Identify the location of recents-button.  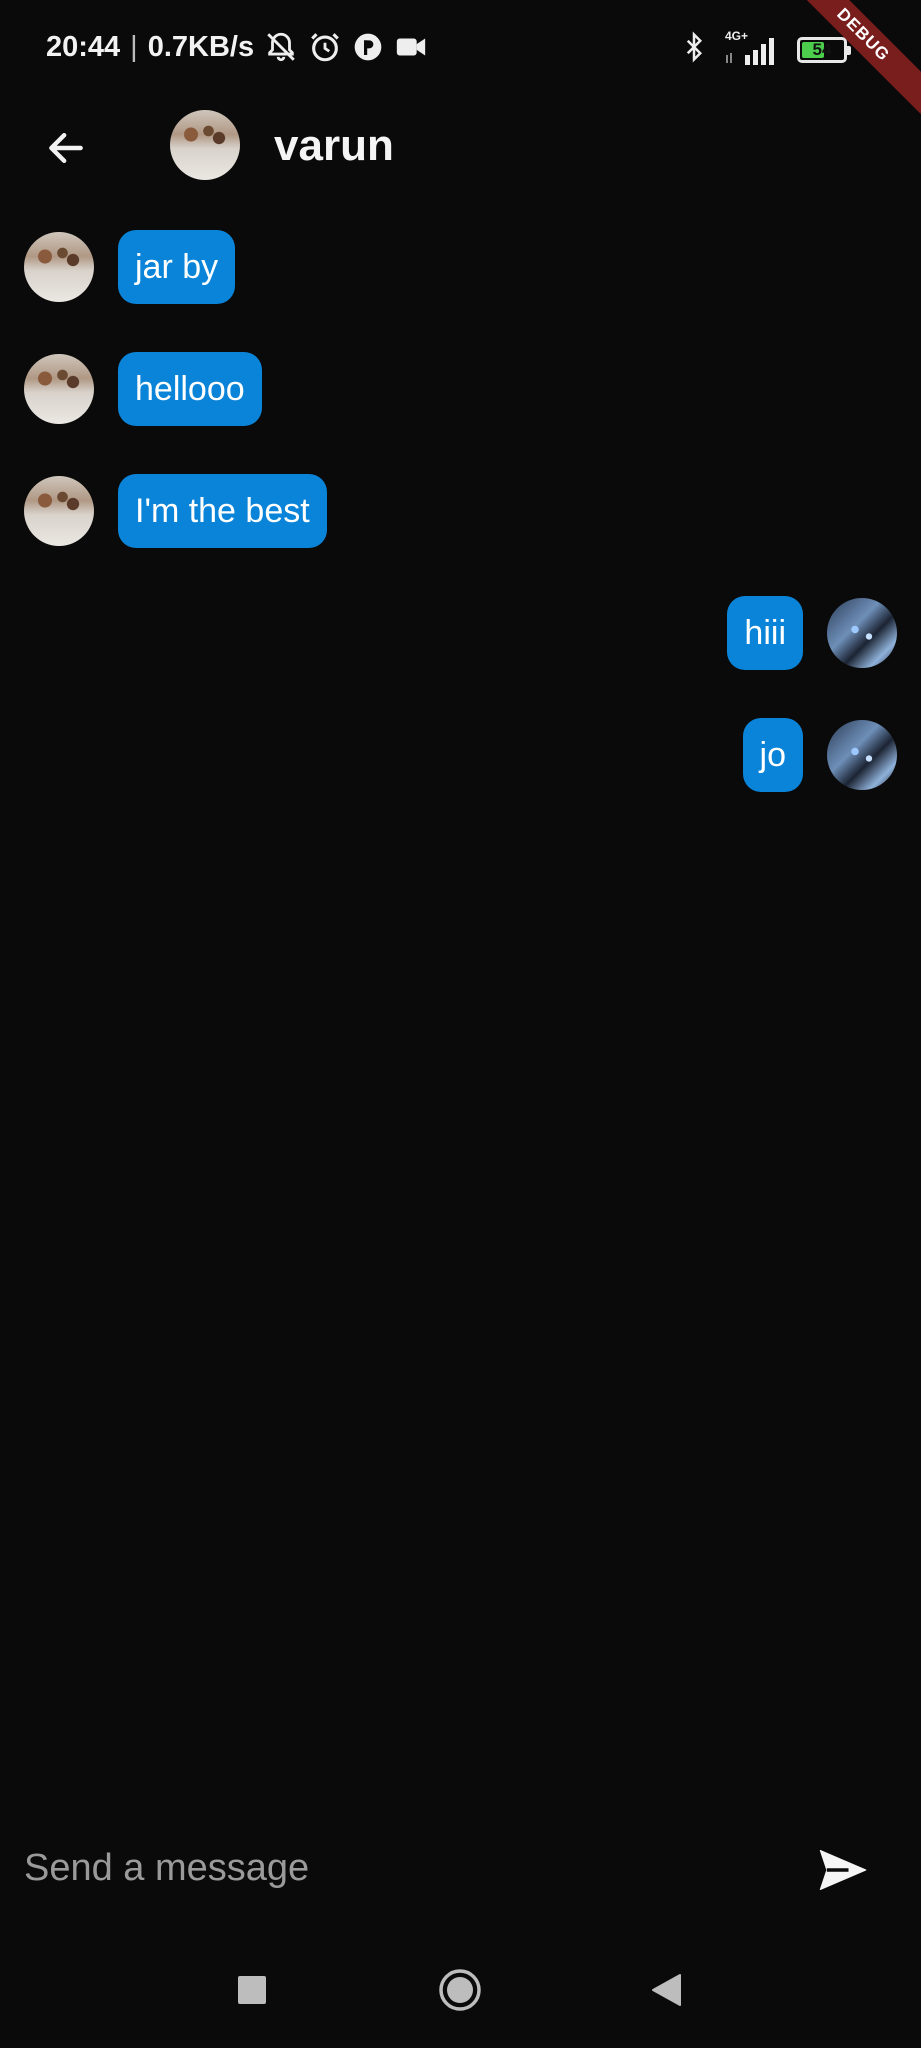
(252, 1990).